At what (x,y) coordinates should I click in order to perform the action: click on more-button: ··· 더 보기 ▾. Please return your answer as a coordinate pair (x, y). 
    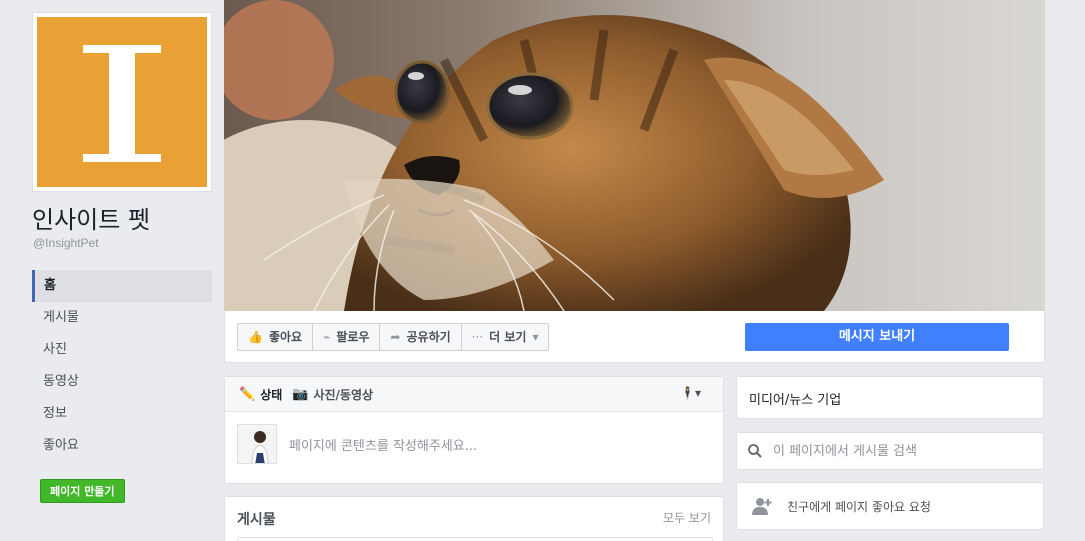
    Looking at the image, I should click on (505, 337).